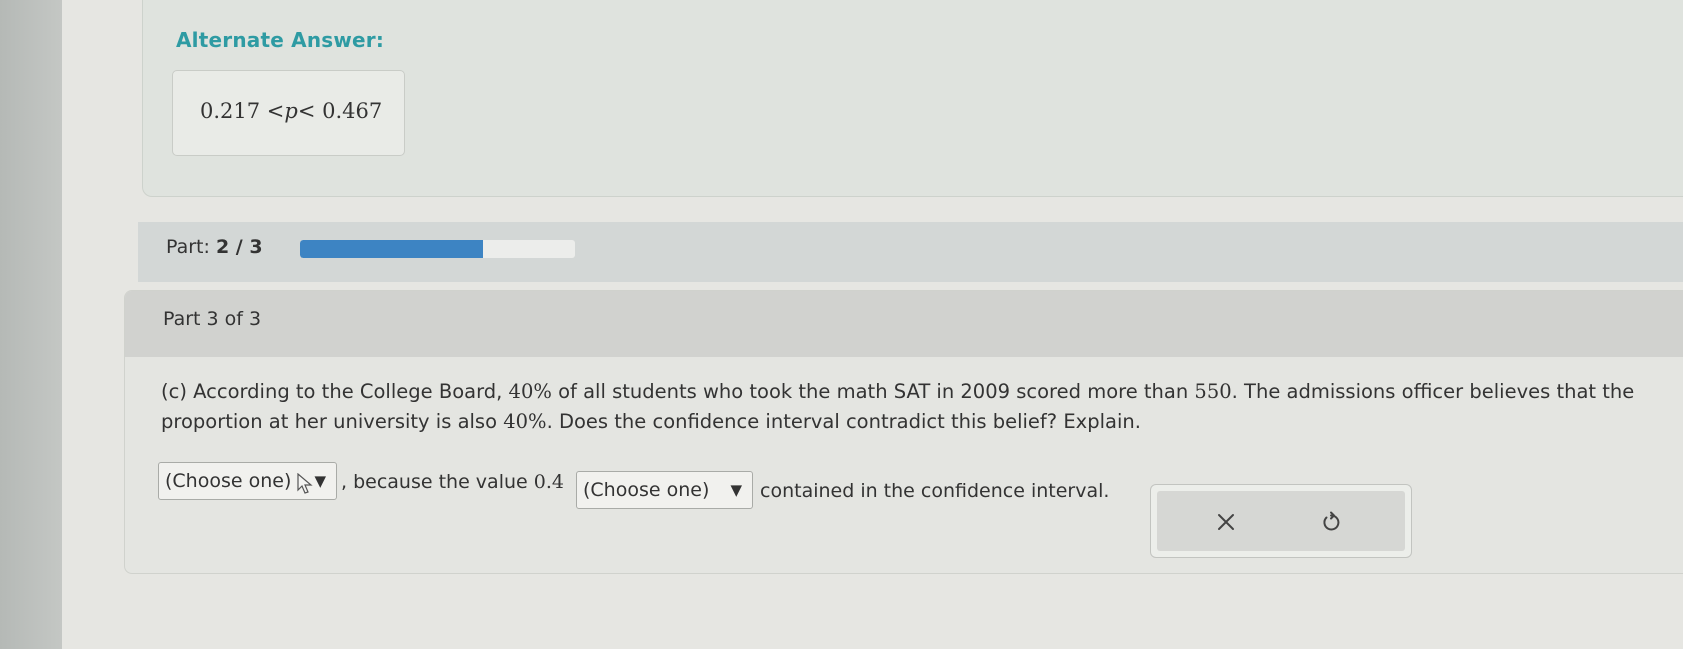 Image resolution: width=1683 pixels, height=649 pixels. Describe the element at coordinates (646, 490) in the screenshot. I see `contained-select-value: (Choose one)` at that location.